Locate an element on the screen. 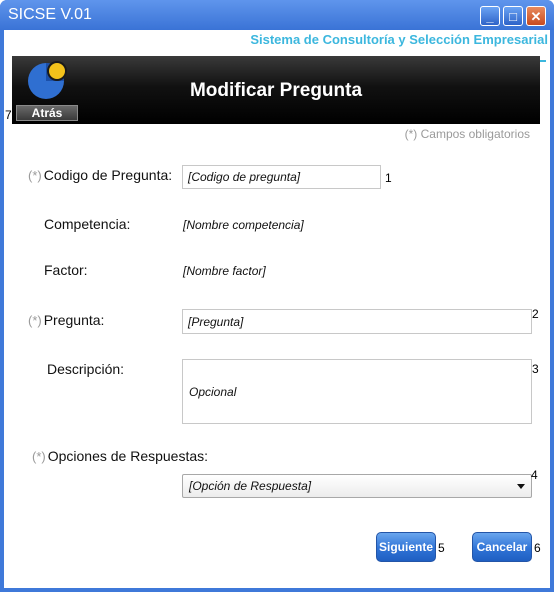  minimize-icon: _ is located at coordinates (490, 16).